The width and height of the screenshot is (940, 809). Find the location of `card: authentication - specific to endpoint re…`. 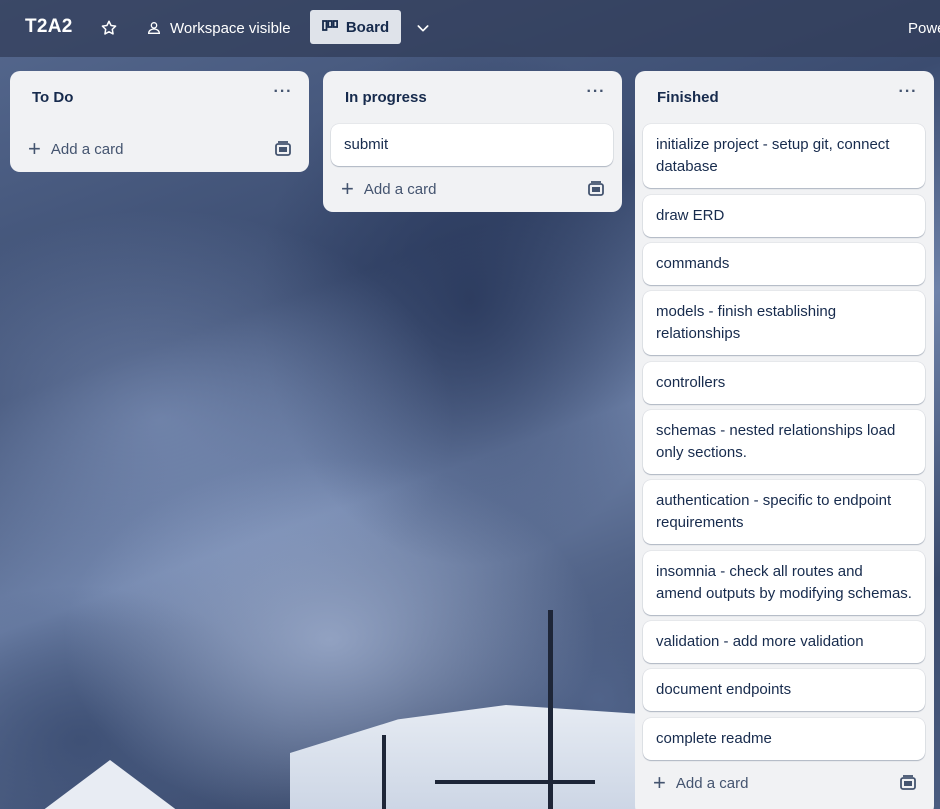

card: authentication - specific to endpoint re… is located at coordinates (784, 512).